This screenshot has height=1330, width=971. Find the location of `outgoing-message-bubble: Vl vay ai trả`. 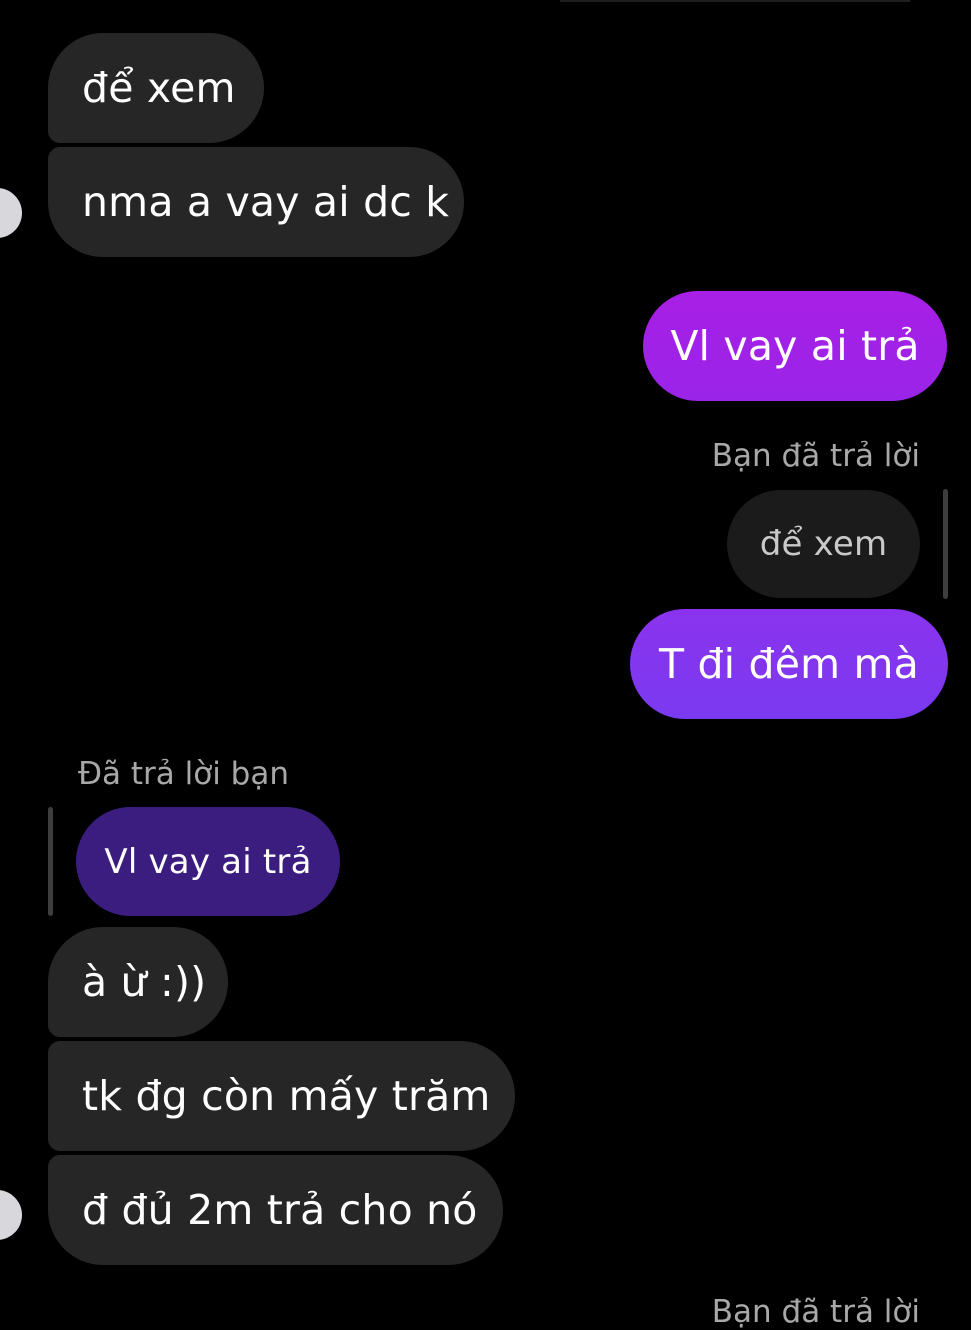

outgoing-message-bubble: Vl vay ai trả is located at coordinates (795, 346).